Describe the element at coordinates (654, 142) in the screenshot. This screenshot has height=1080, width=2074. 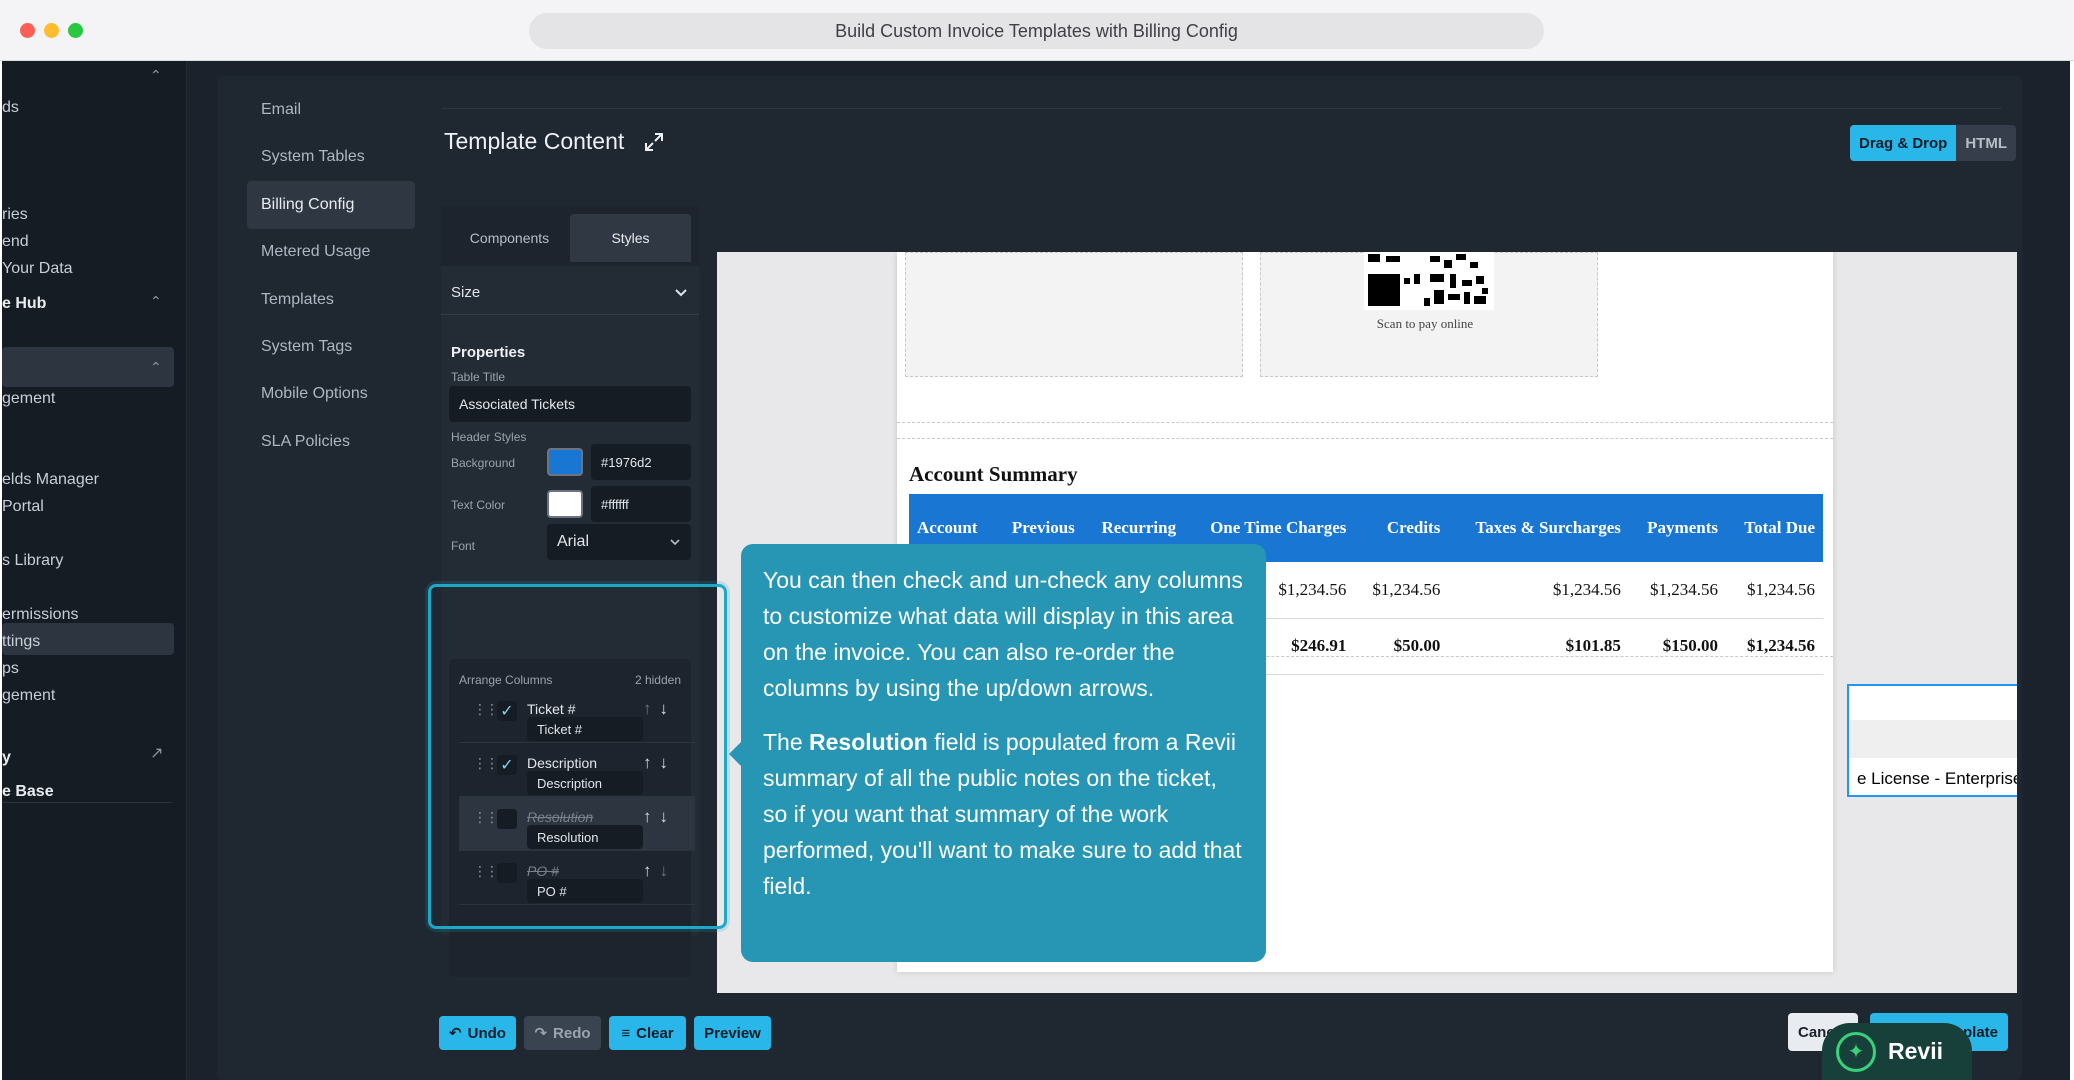
I see `expand-icon` at that location.